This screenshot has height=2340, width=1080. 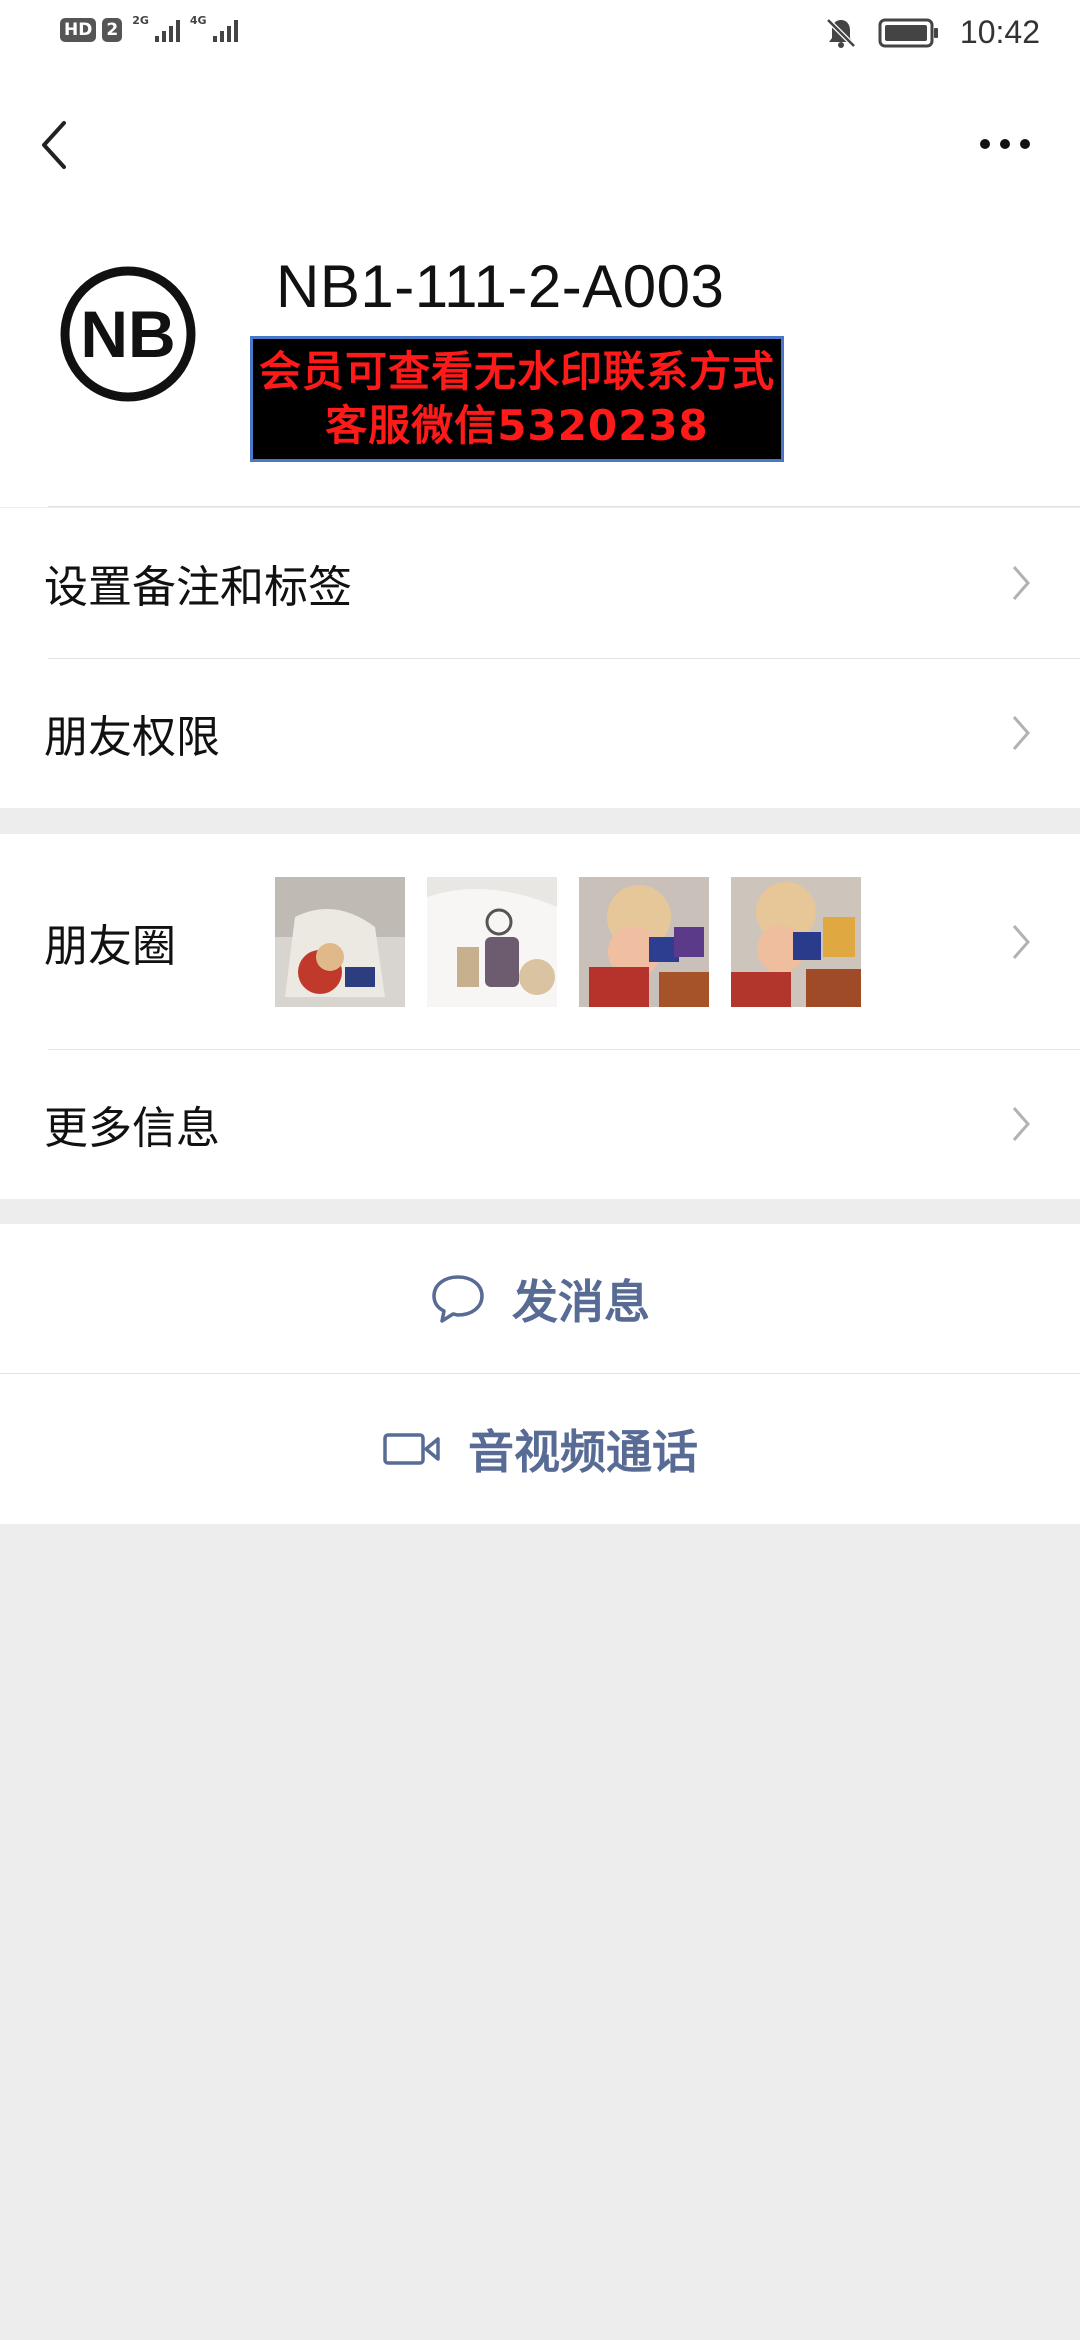 What do you see at coordinates (500, 286) in the screenshot?
I see `contact-name: NB1-111-2-A003` at bounding box center [500, 286].